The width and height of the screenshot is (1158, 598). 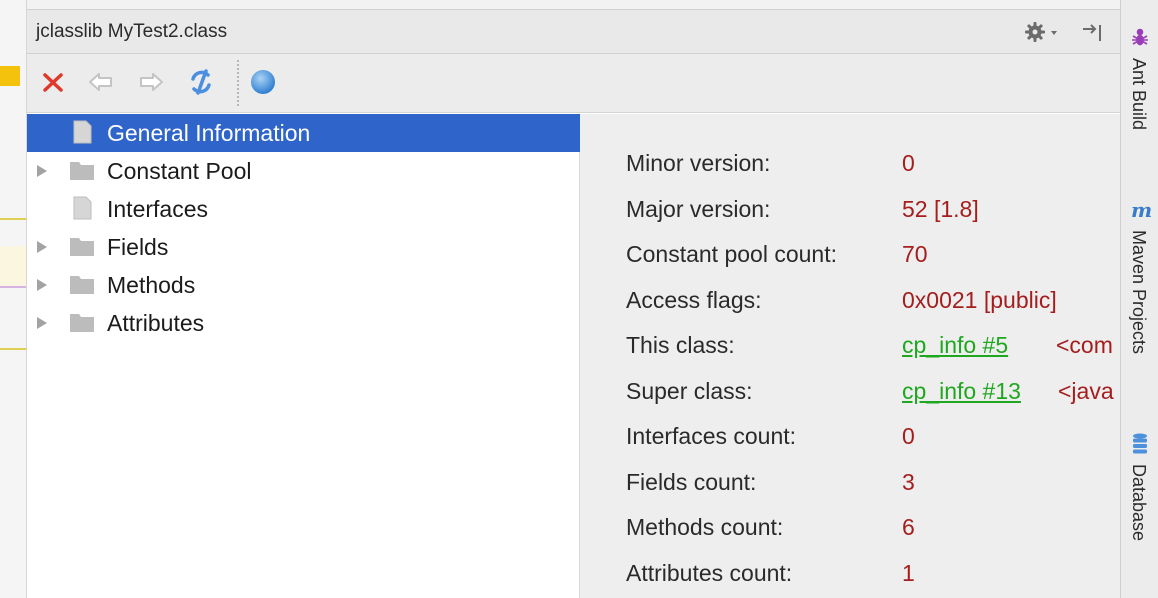 I want to click on tree-item-interfaces: Interfaces, so click(x=303, y=209).